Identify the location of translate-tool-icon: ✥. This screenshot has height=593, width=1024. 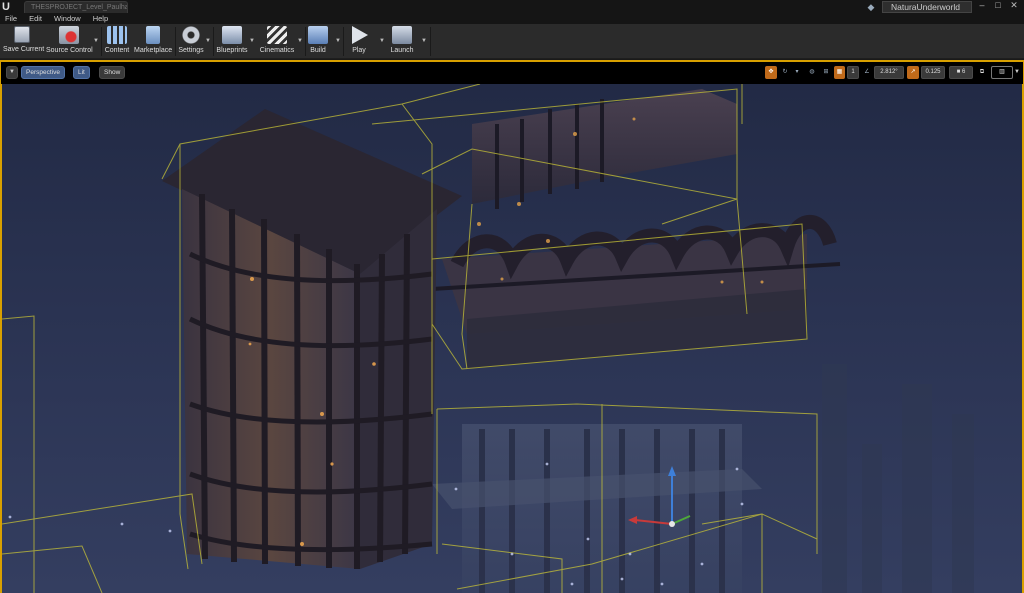
(771, 72).